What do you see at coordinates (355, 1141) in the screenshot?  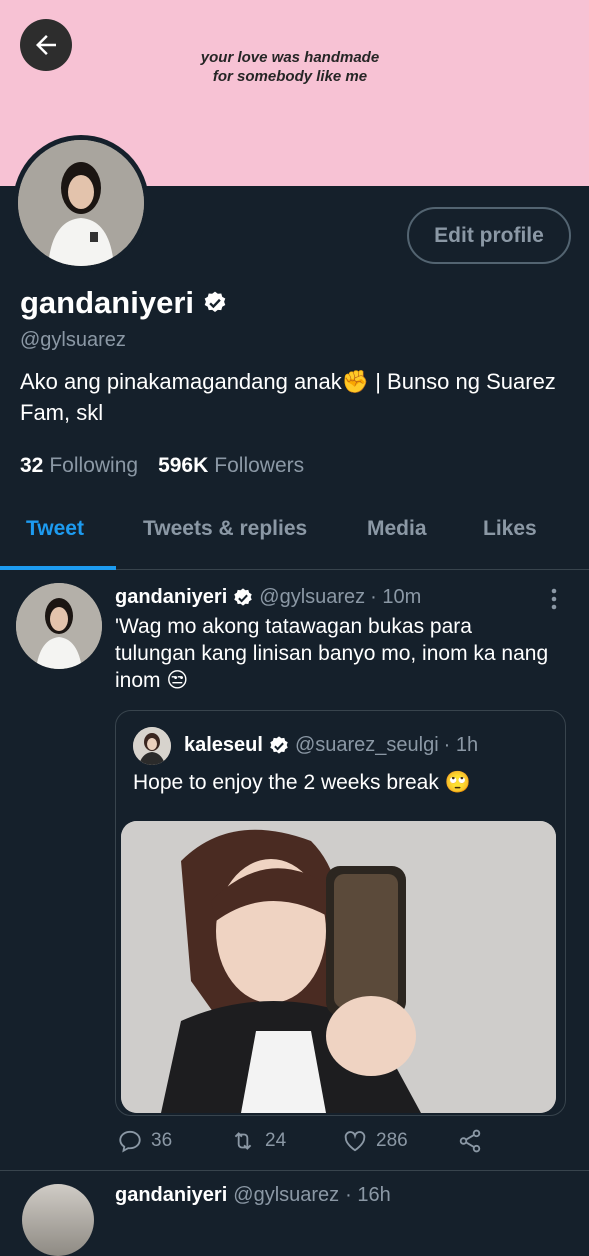 I see `like-icon` at bounding box center [355, 1141].